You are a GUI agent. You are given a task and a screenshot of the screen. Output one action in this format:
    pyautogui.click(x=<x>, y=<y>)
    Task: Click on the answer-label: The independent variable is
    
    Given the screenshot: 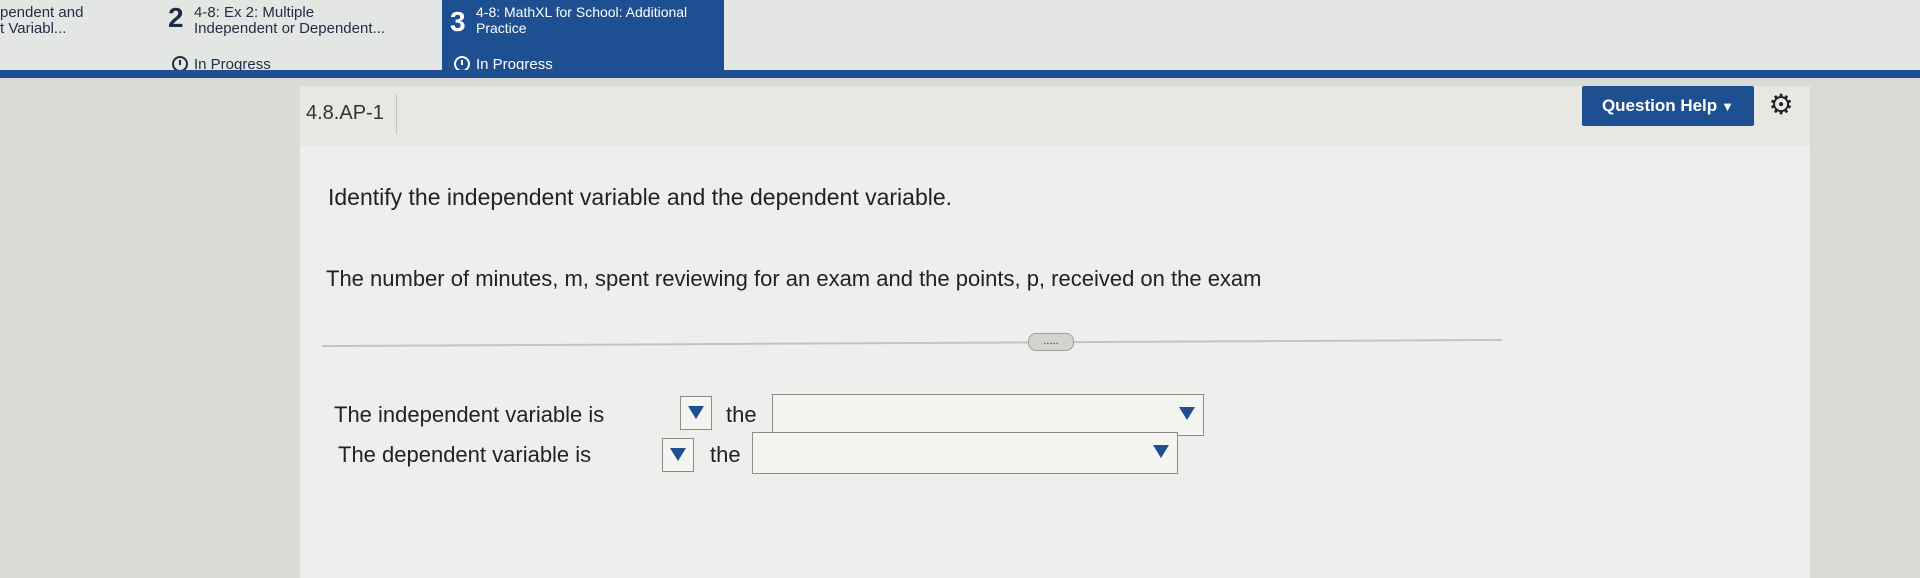 What is the action you would take?
    pyautogui.click(x=469, y=414)
    